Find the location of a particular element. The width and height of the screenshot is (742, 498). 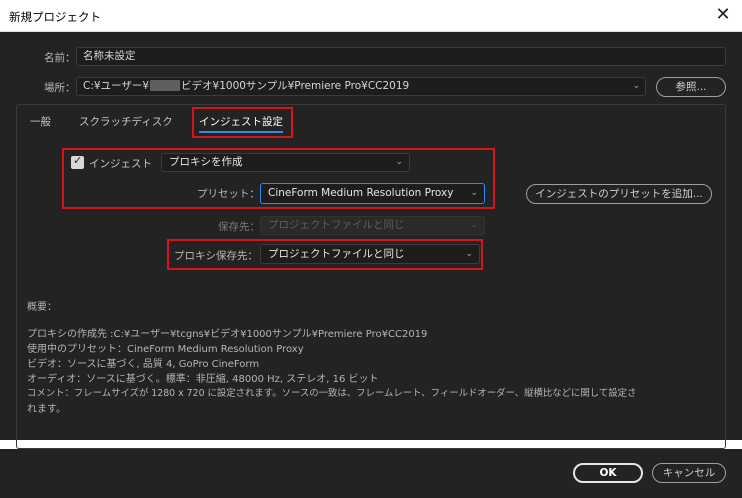

checkmark-icon: ✓ is located at coordinates (78, 160).